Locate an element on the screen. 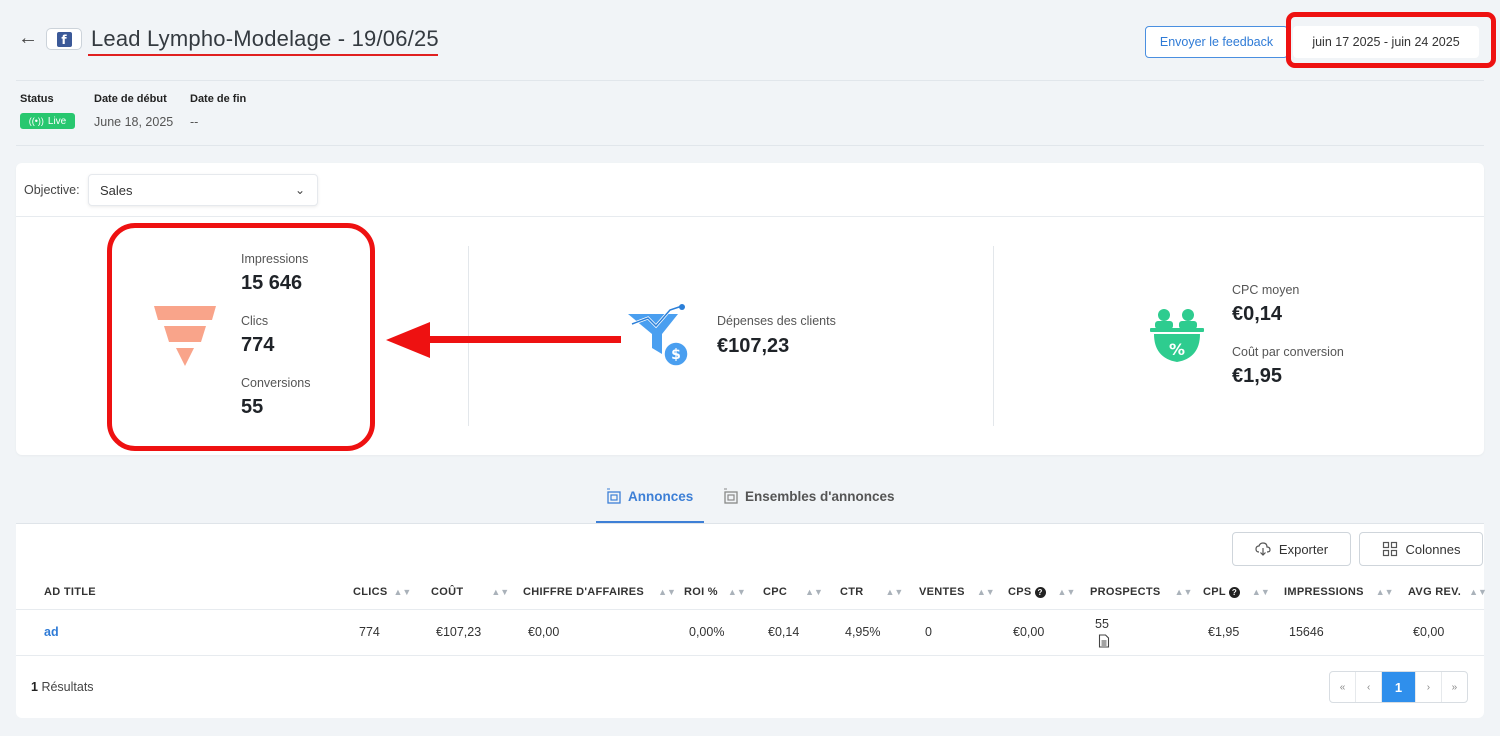  col-header-label: IMPRESSIONS is located at coordinates (1324, 592).